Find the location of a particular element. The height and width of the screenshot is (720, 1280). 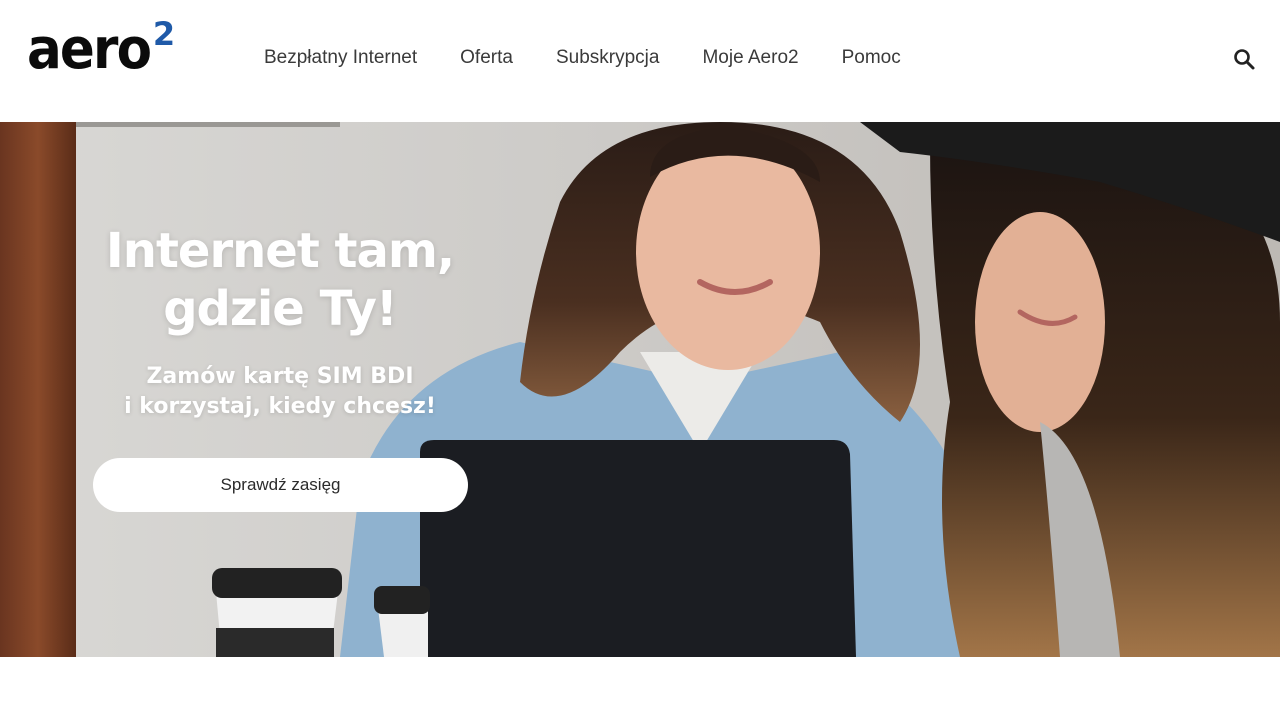

aero2-logo: aero 2 is located at coordinates (101, 50).